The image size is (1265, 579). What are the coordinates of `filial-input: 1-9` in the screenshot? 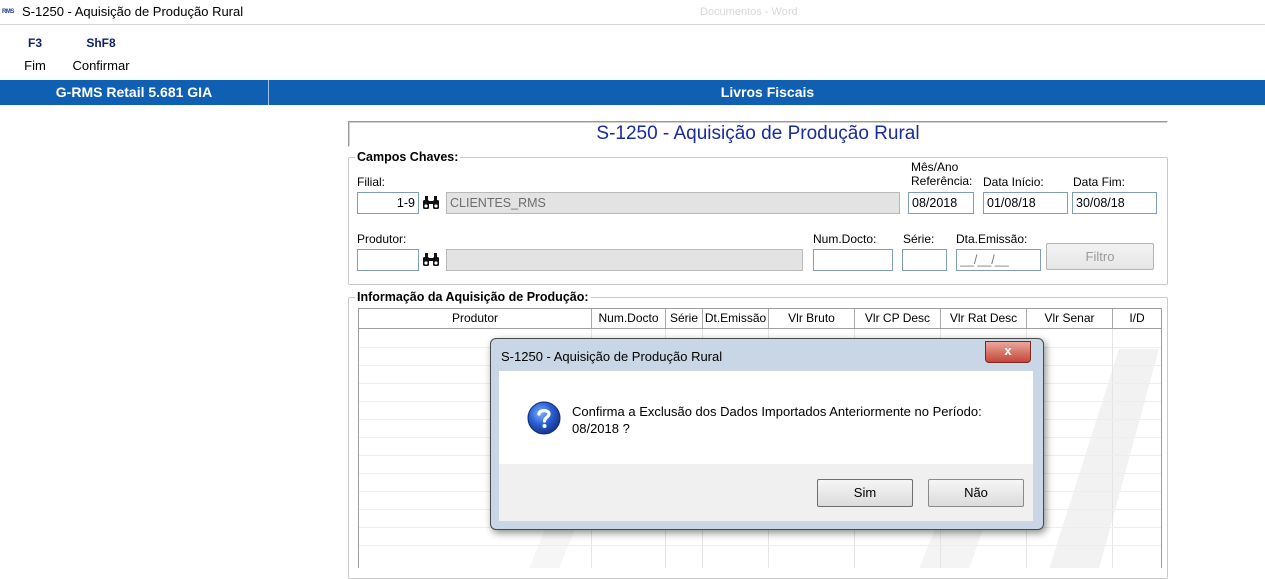 It's located at (388, 203).